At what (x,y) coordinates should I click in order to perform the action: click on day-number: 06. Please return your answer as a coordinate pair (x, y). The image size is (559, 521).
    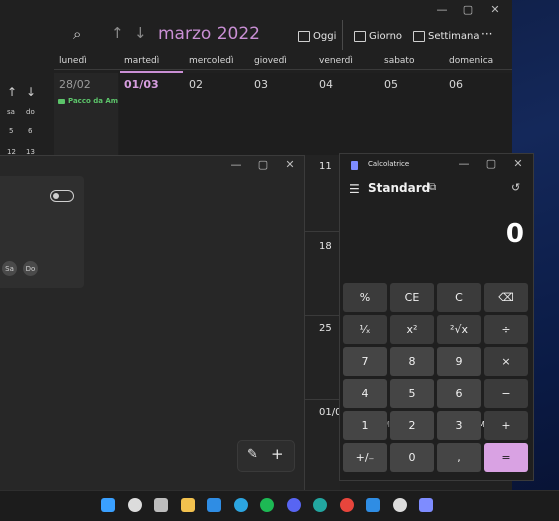
    Looking at the image, I should click on (456, 84).